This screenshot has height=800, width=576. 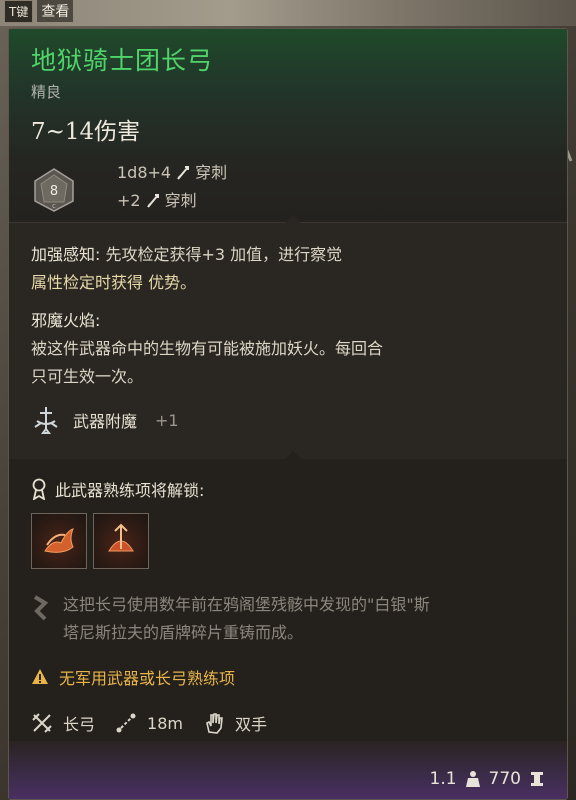 What do you see at coordinates (288, 770) in the screenshot?
I see `tooltip-footer: 1.1 770` at bounding box center [288, 770].